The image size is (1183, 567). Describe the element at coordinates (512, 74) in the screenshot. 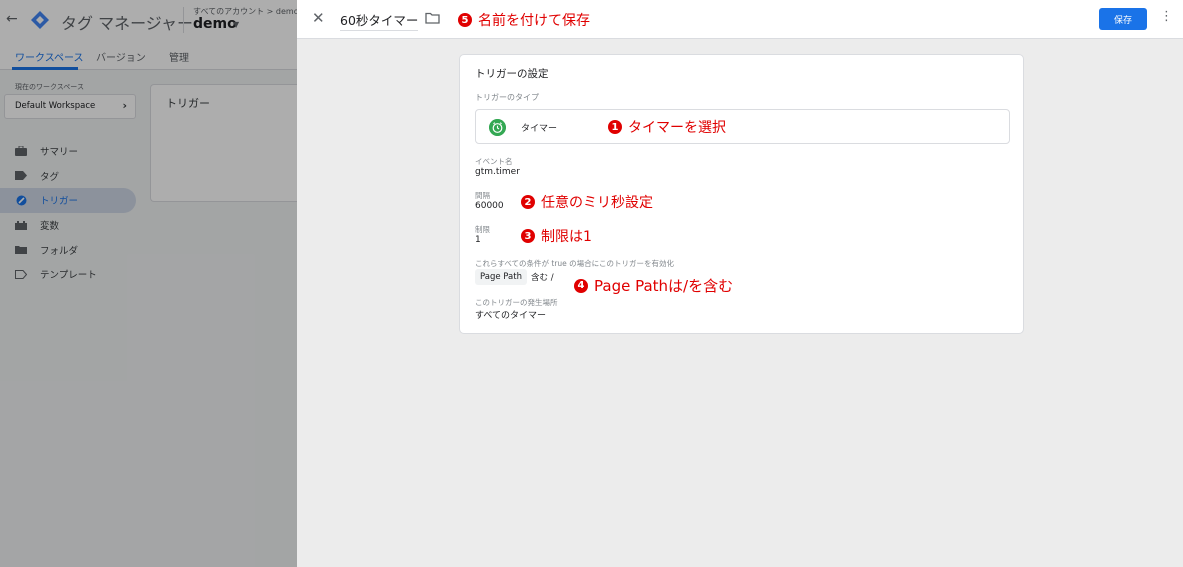

I see `card-title: トリガーの設定` at that location.